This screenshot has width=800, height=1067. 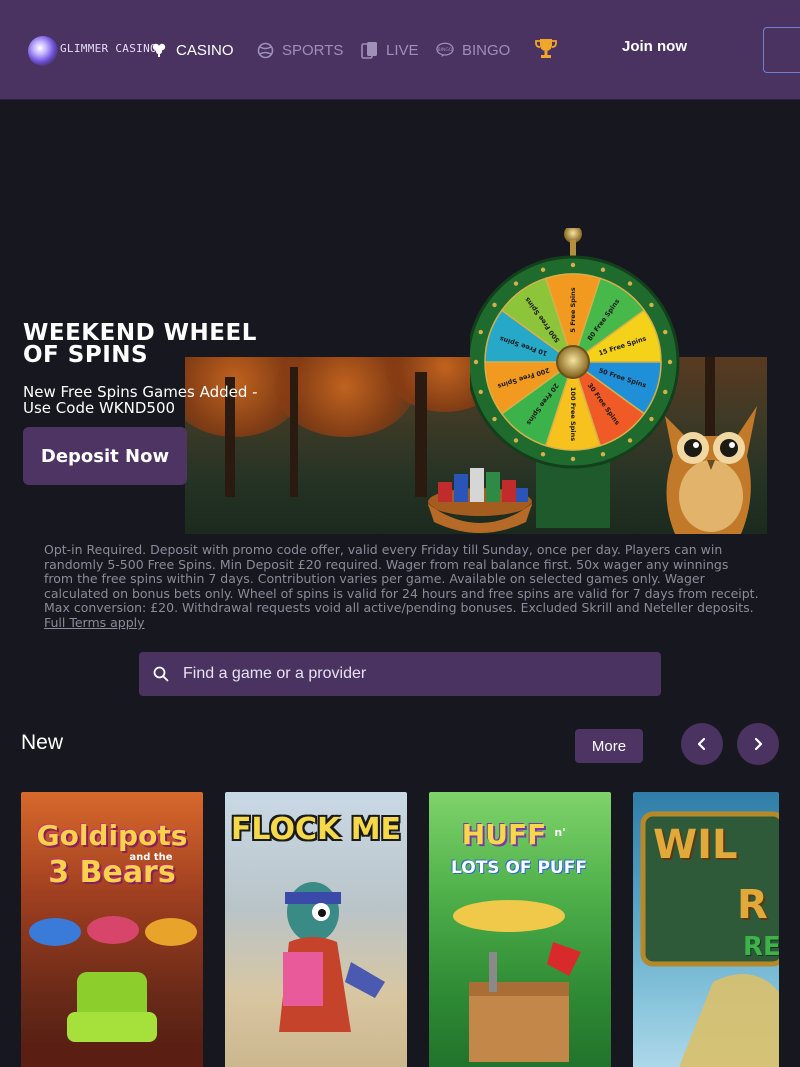 I want to click on wheel-segment-label: 100 Free Spins, so click(x=573, y=414).